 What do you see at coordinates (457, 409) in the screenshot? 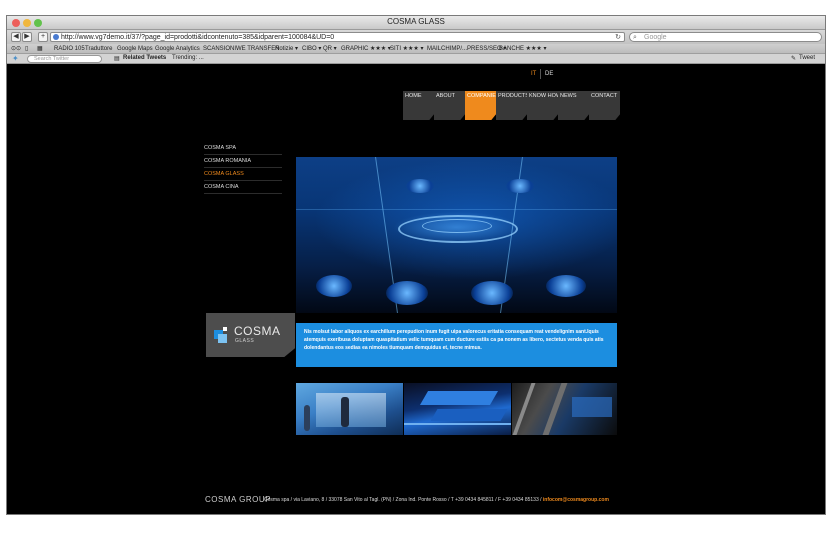
I see `gallery-thumbnail-glass-line` at bounding box center [457, 409].